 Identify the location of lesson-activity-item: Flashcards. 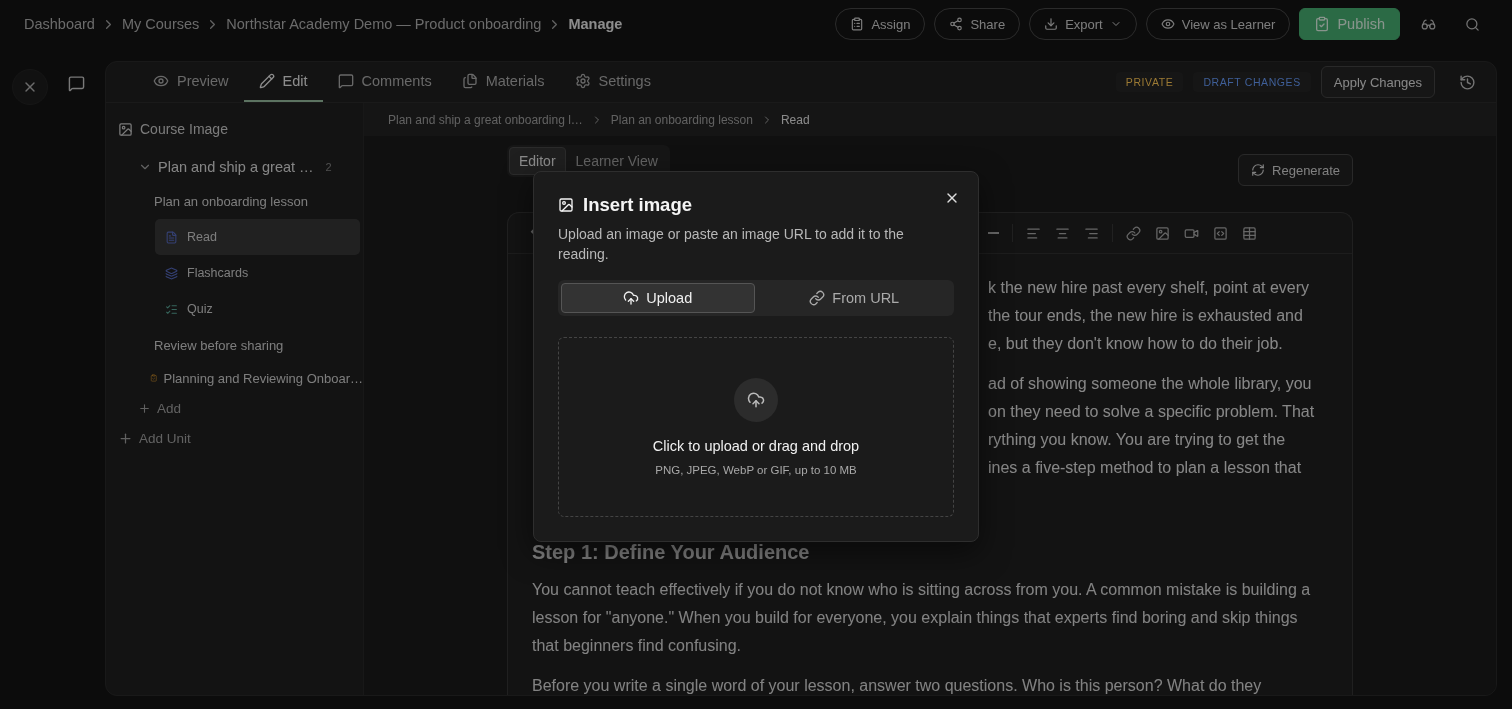
(257, 273).